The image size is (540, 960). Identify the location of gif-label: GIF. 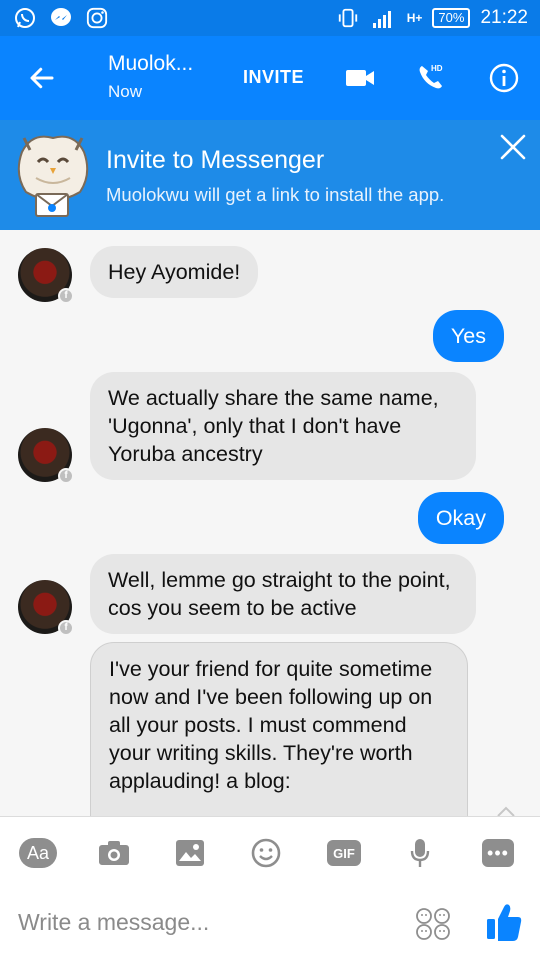
(344, 853).